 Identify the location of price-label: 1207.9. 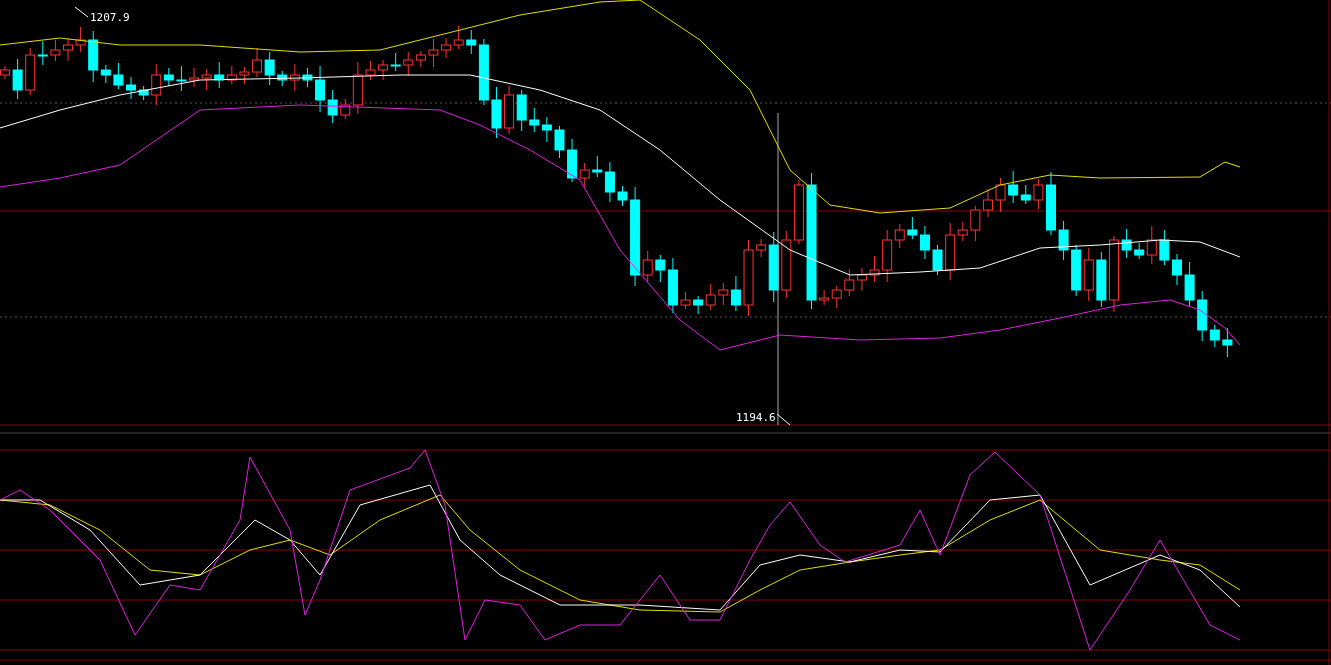
(110, 17).